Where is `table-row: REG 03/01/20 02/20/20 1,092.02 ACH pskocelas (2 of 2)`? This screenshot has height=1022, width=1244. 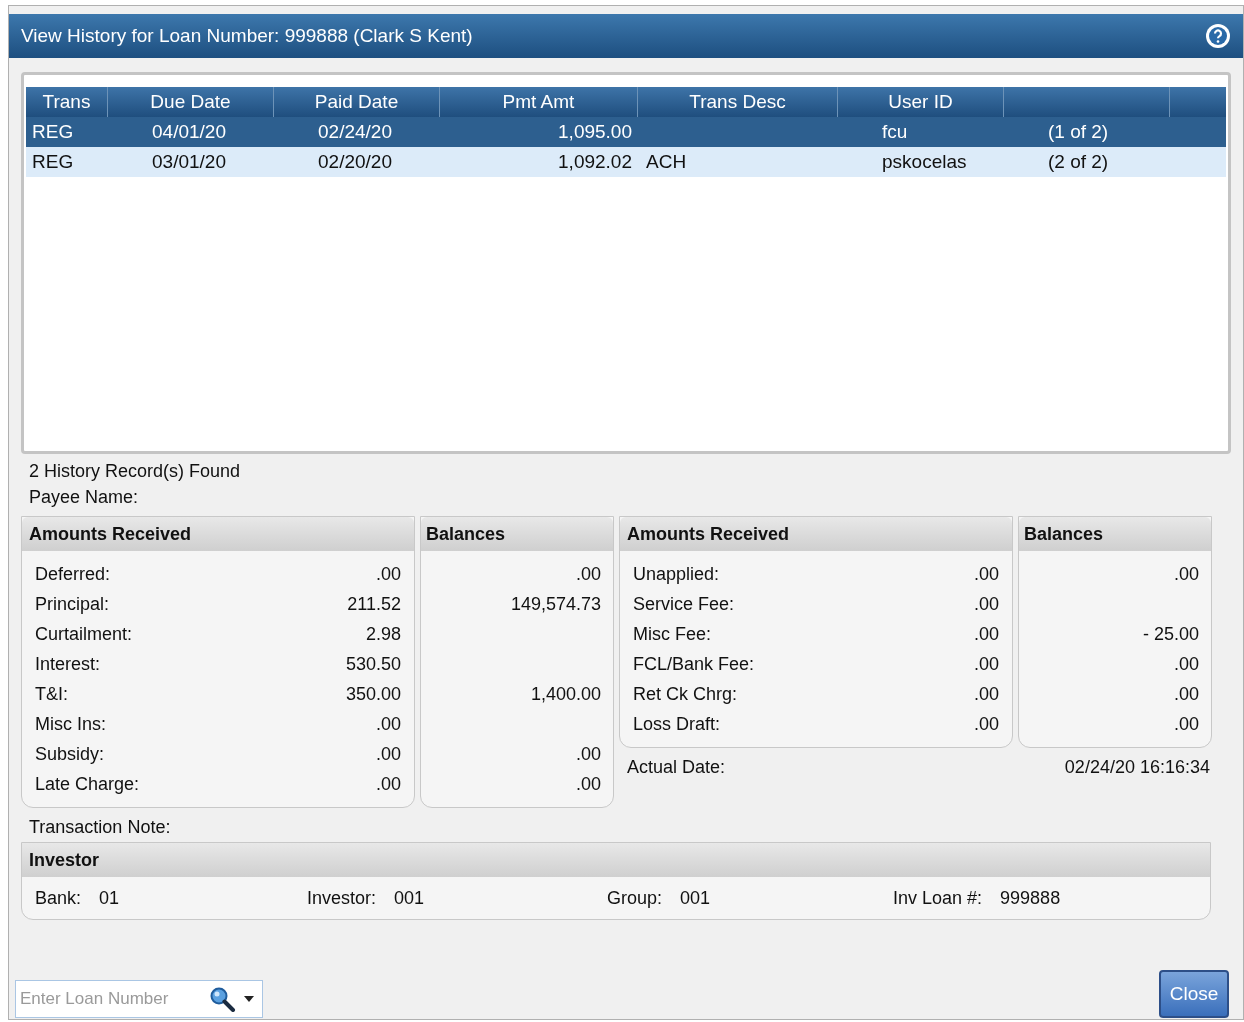 table-row: REG 03/01/20 02/20/20 1,092.02 ACH pskocelas (2 of 2) is located at coordinates (626, 162).